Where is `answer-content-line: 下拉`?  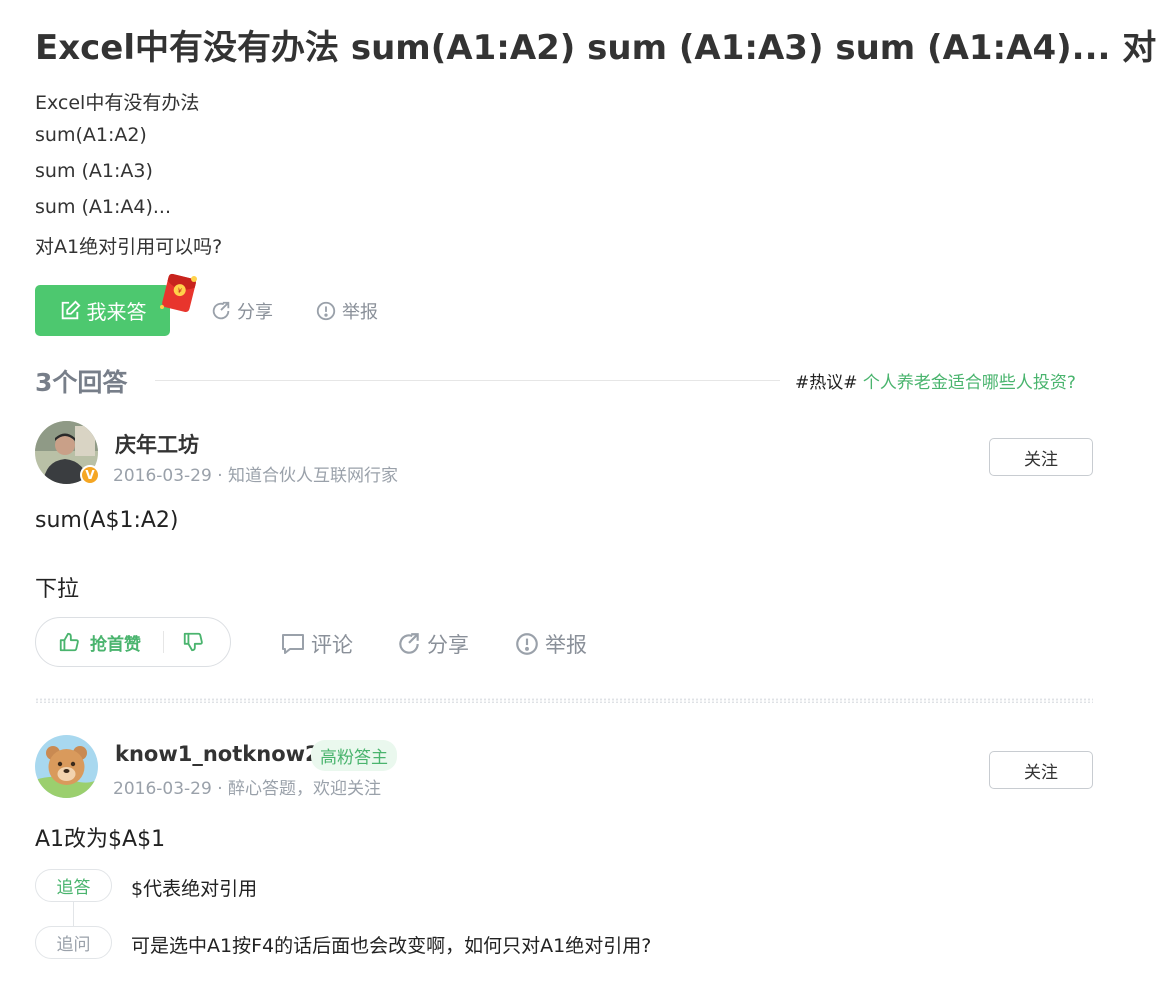
answer-content-line: 下拉 is located at coordinates (57, 589).